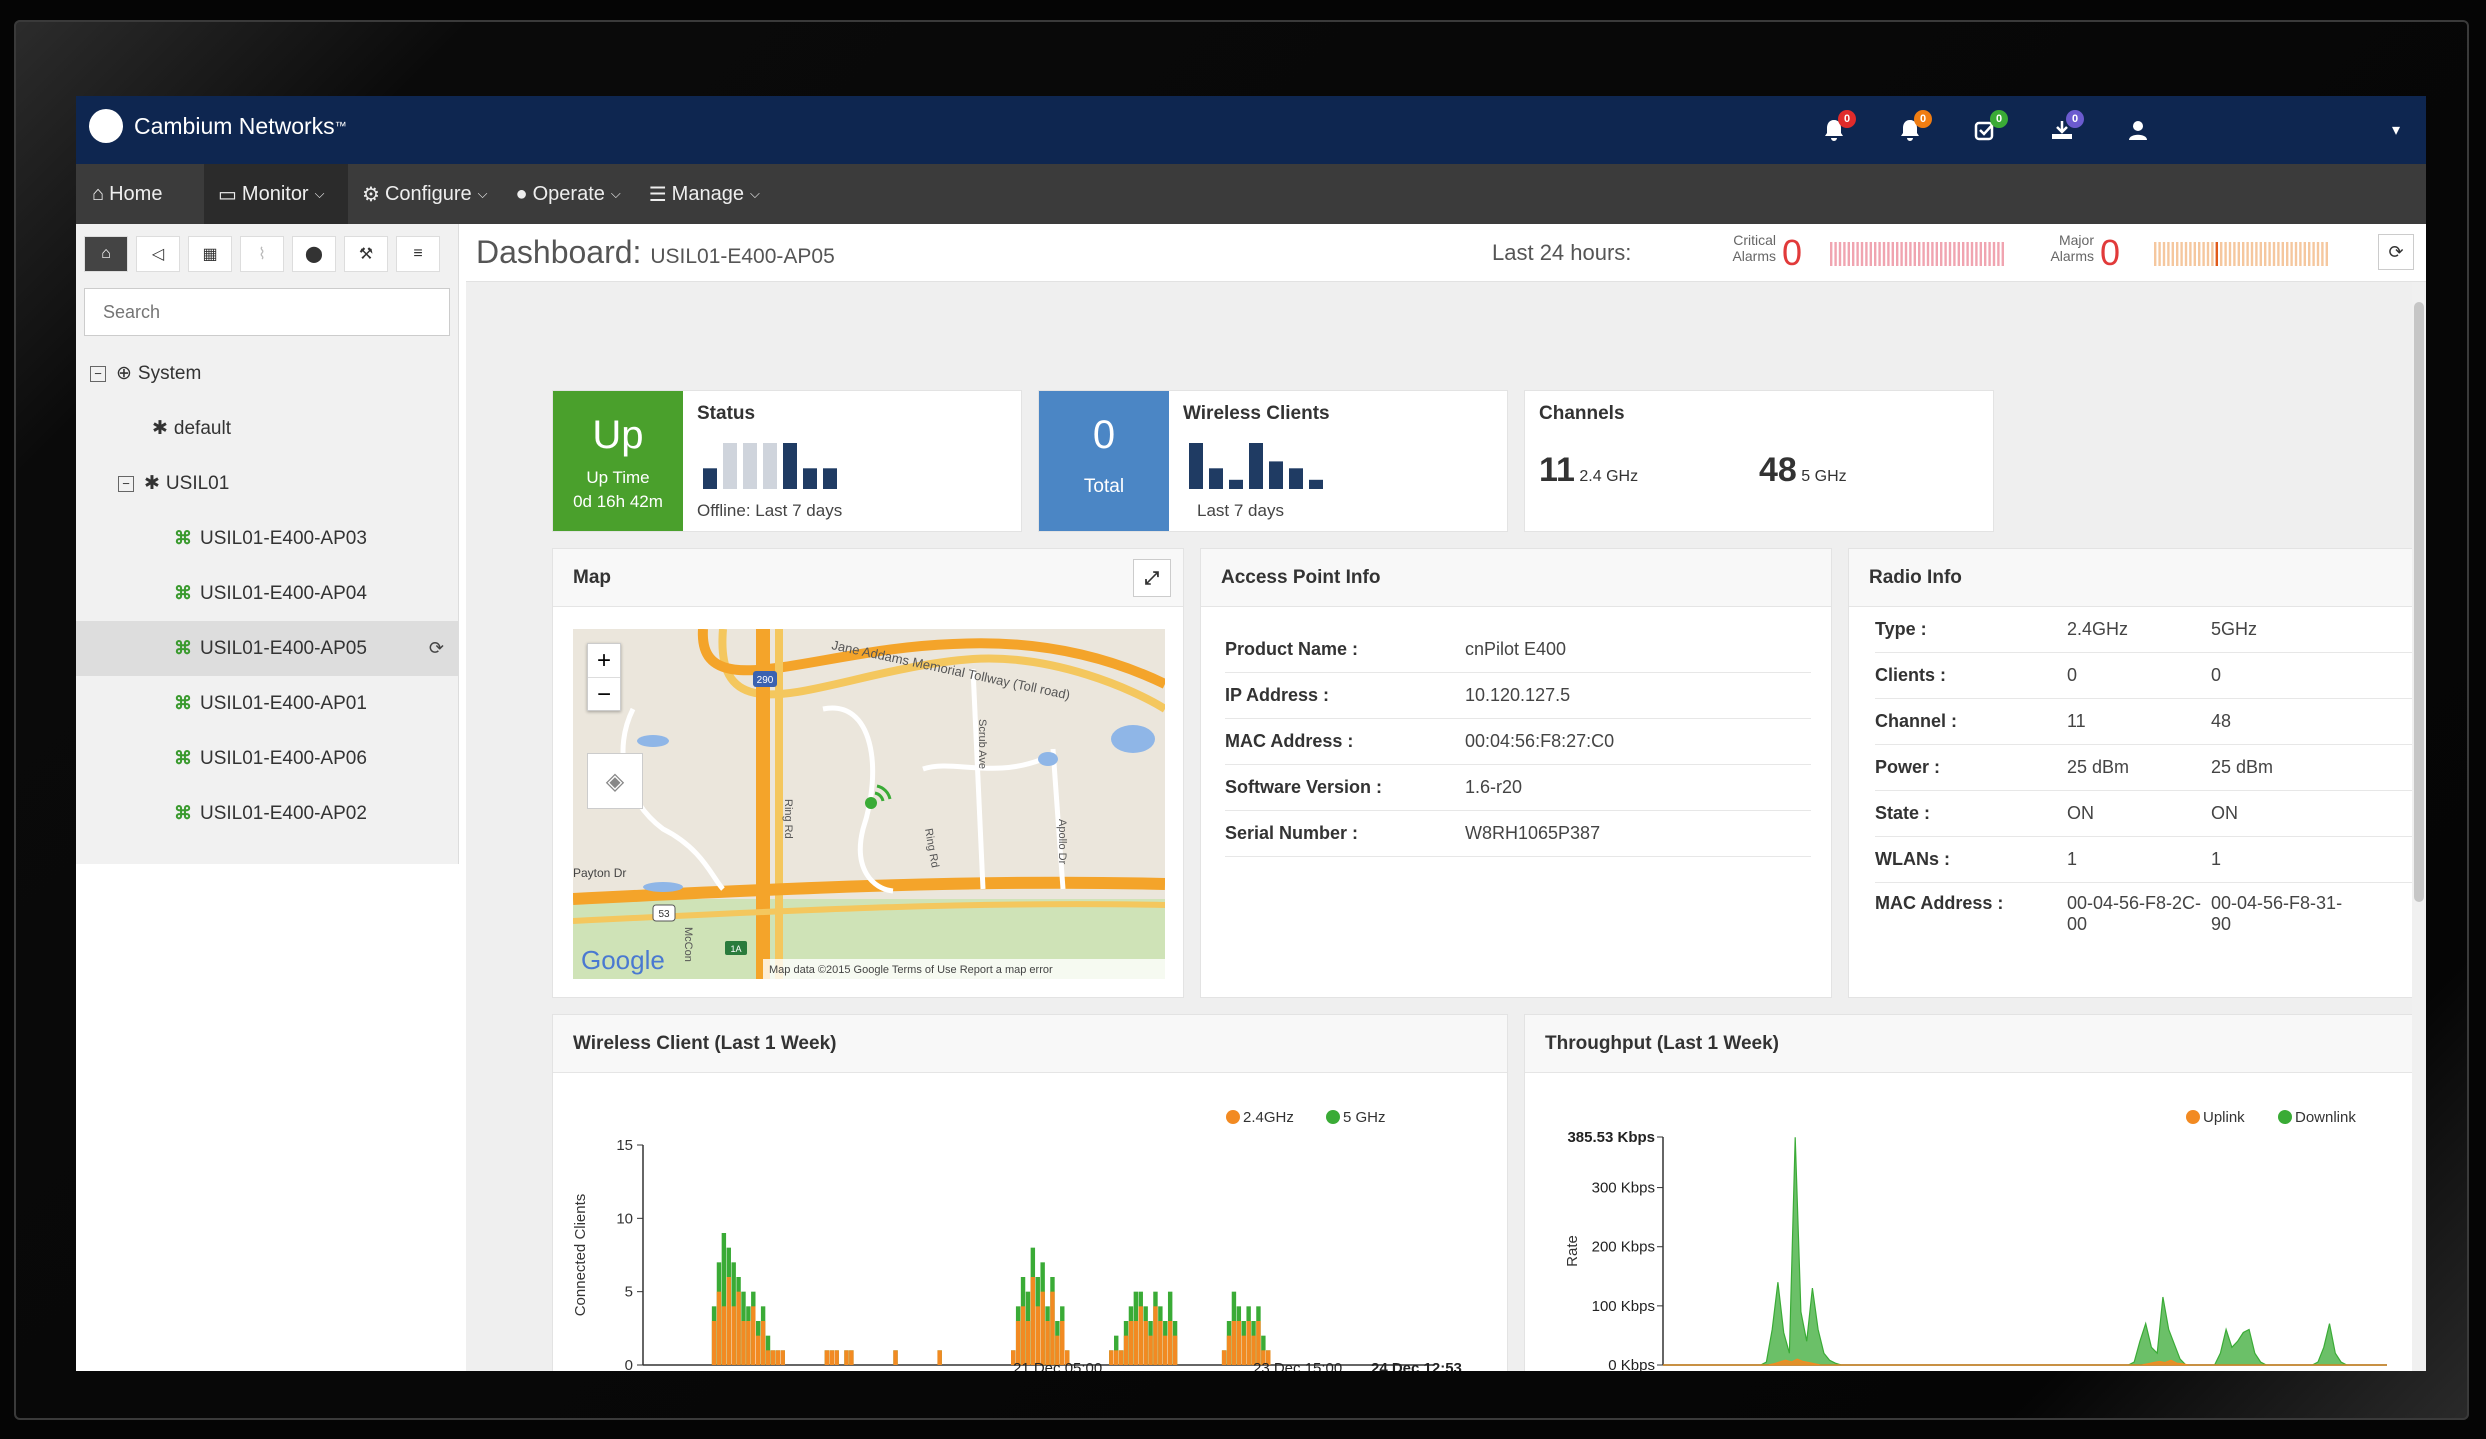  I want to click on chart-icon: ⌇, so click(262, 254).